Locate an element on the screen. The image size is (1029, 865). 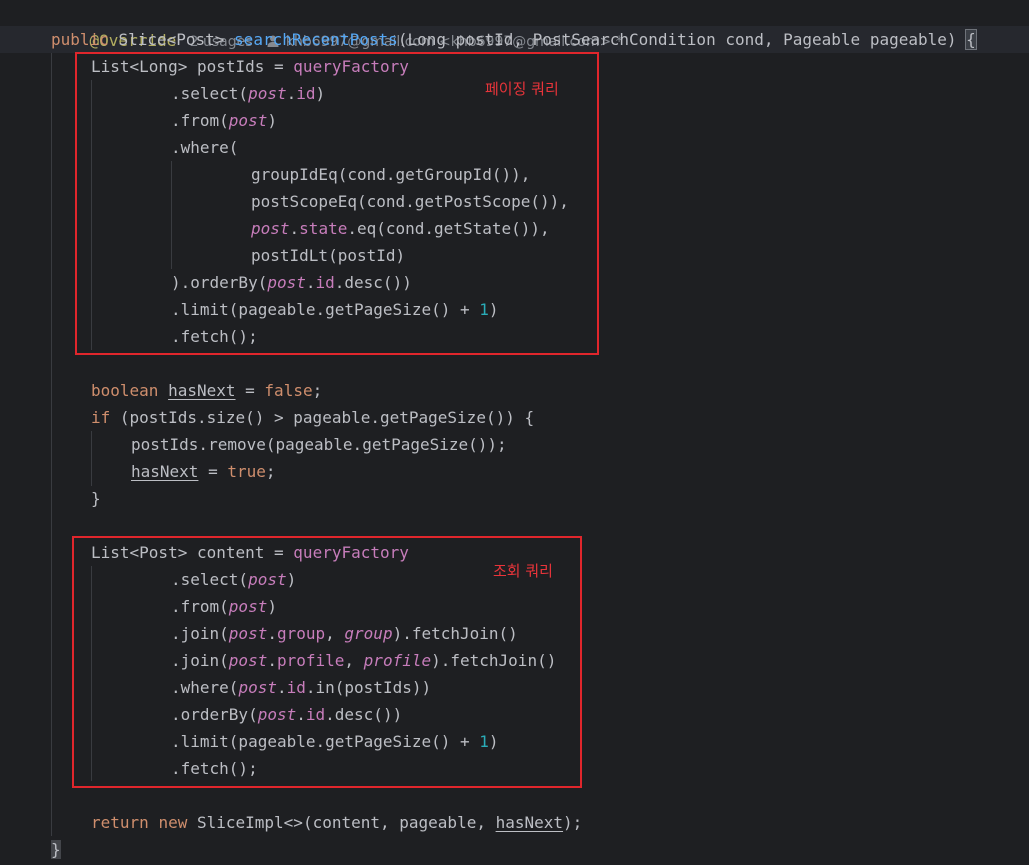
code-line: boolean hasNext = false; is located at coordinates (207, 390).